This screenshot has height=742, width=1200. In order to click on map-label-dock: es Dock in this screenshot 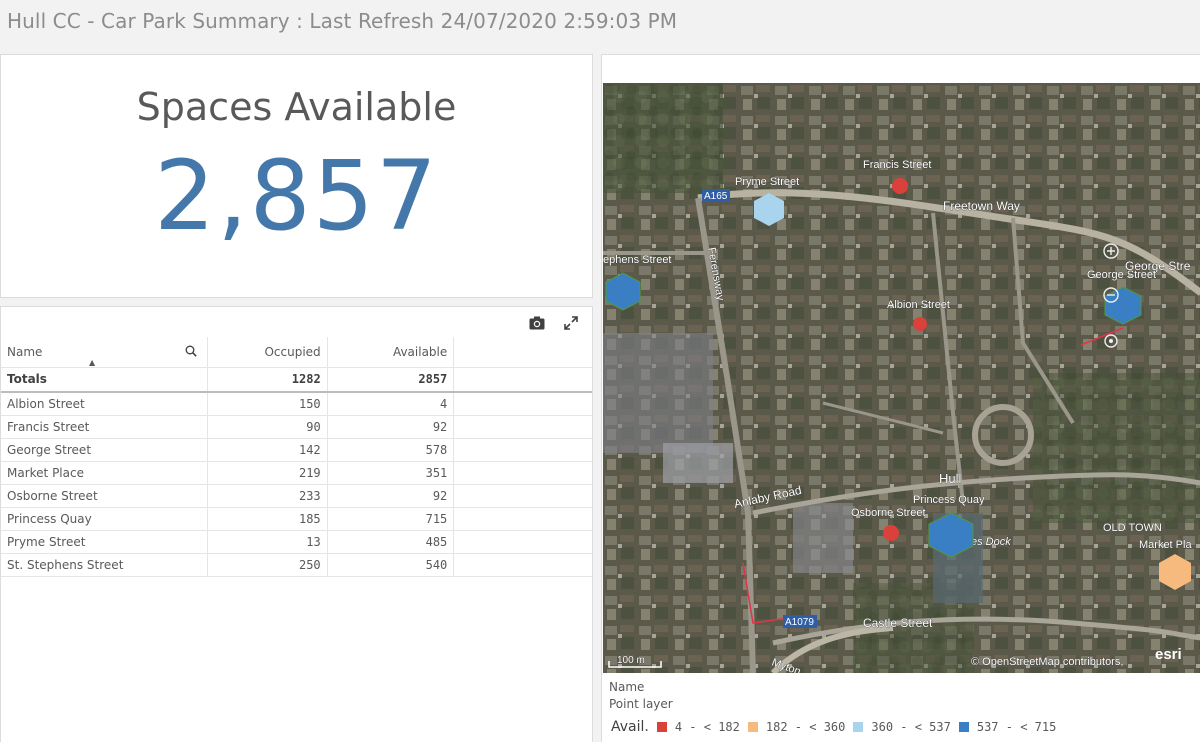, I will do `click(991, 542)`.